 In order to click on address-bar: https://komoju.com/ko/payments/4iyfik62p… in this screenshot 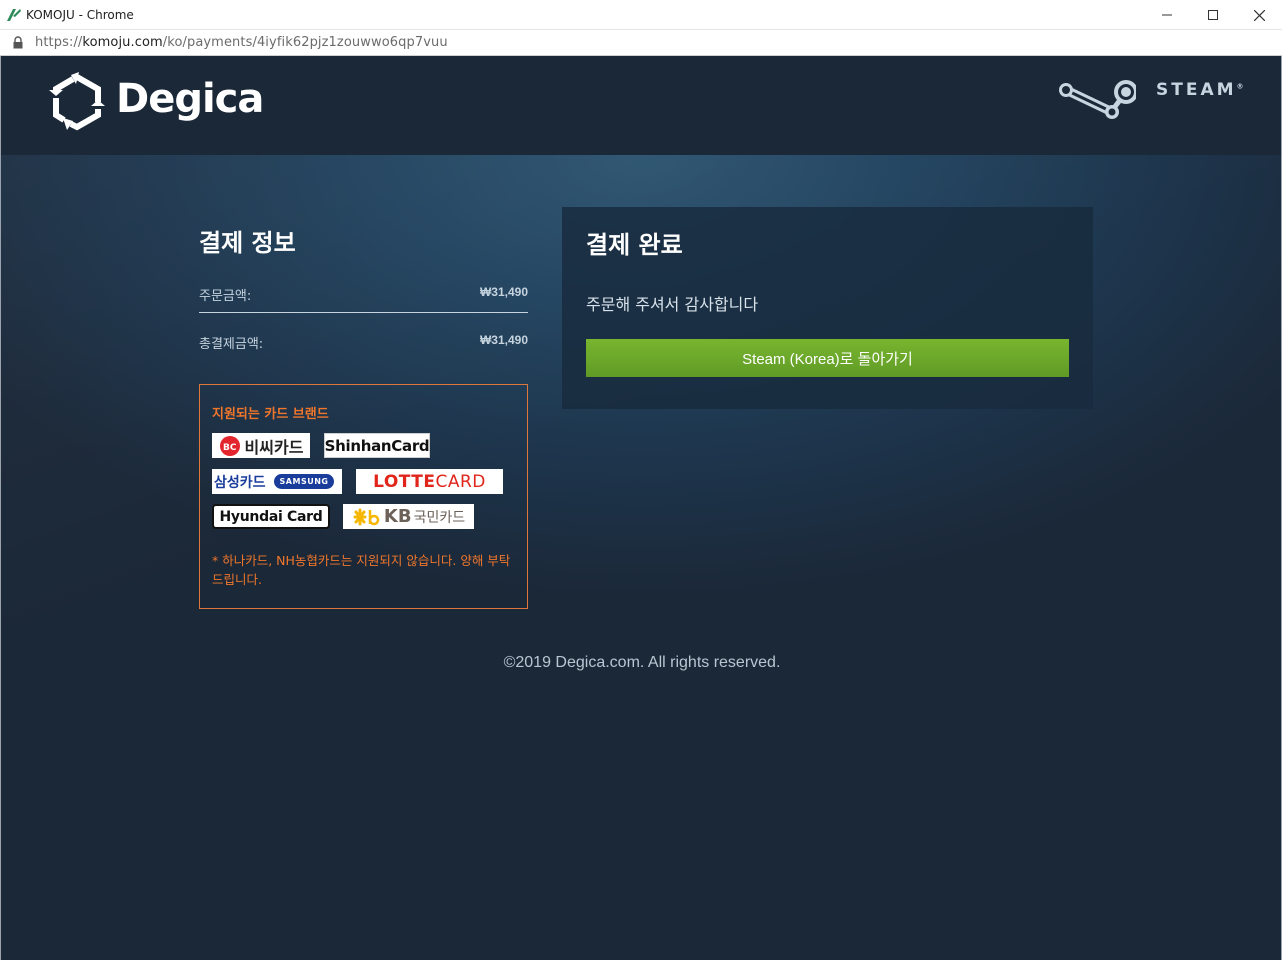, I will do `click(641, 43)`.